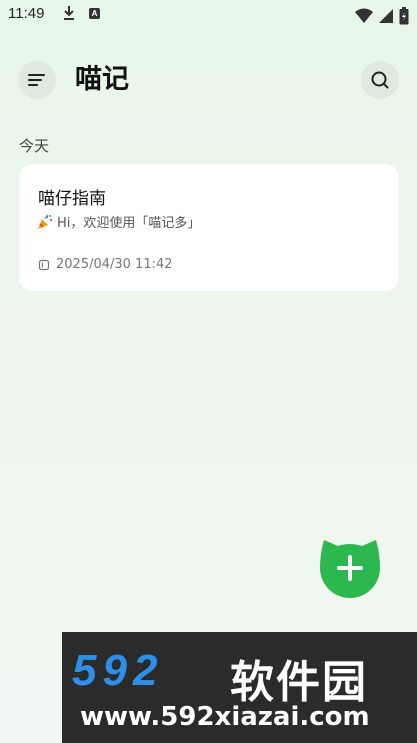 This screenshot has height=743, width=417. Describe the element at coordinates (404, 15) in the screenshot. I see `battery-icon` at that location.